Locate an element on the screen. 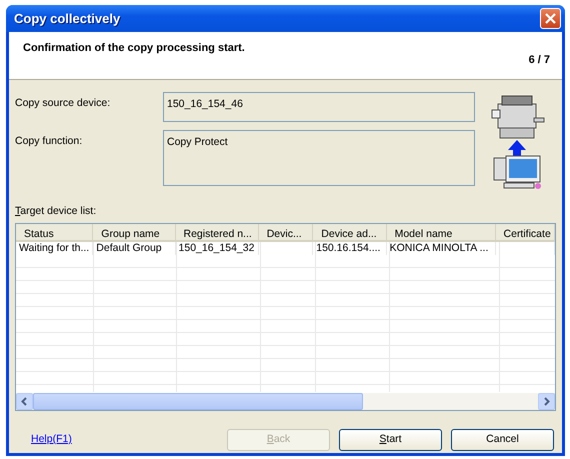 This screenshot has height=459, width=570. help-link: Help(F1) is located at coordinates (51, 440).